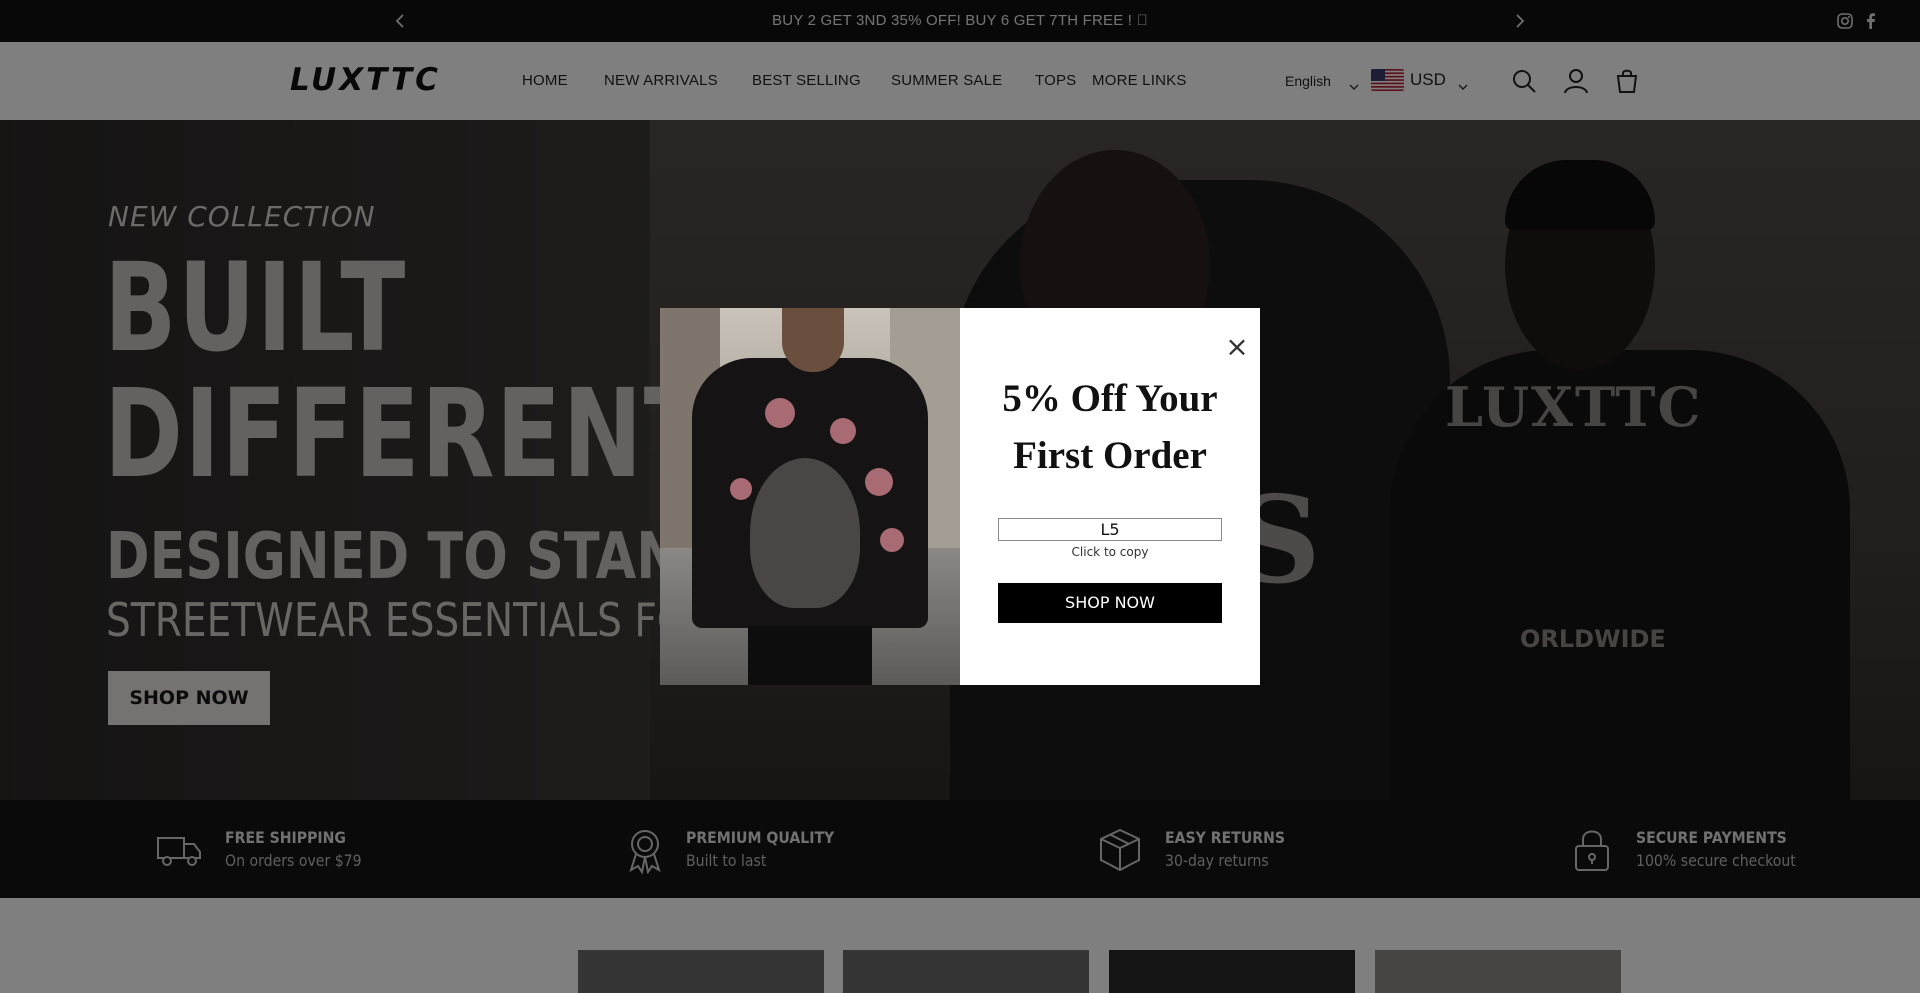 The height and width of the screenshot is (993, 1920). Describe the element at coordinates (1110, 455) in the screenshot. I see `popup-heading-line-2: First Order` at that location.